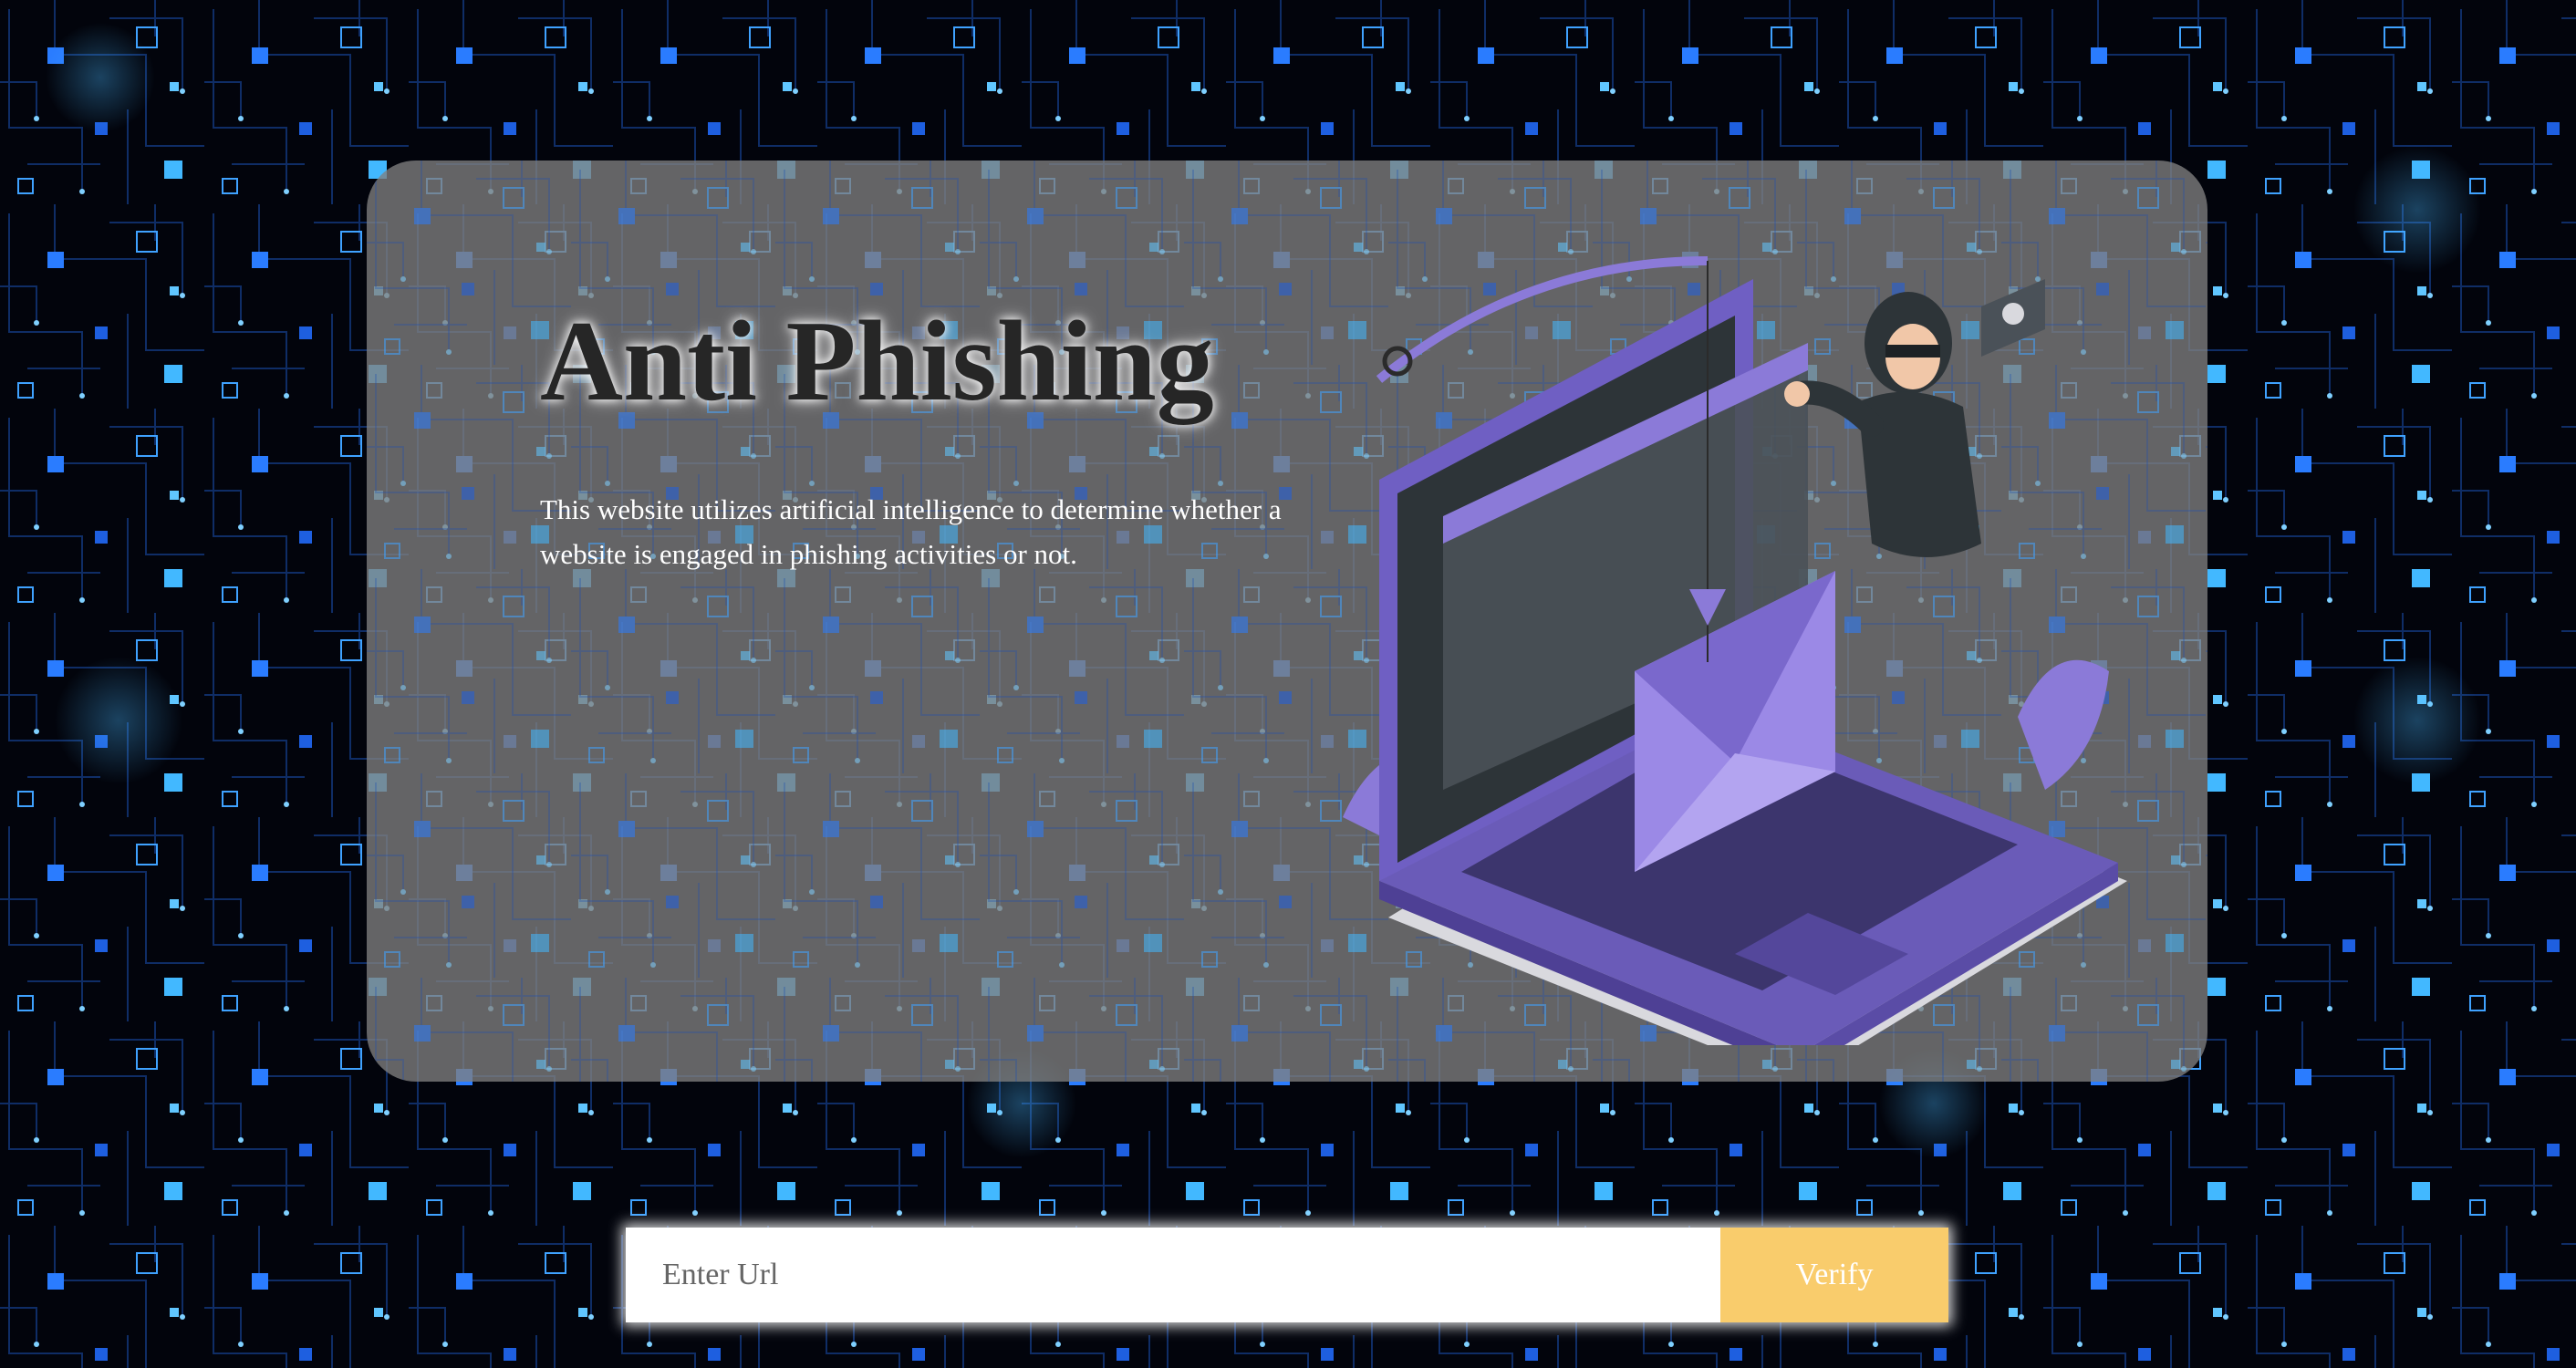 The height and width of the screenshot is (1368, 2576). I want to click on url-check-form: Verify, so click(1287, 1275).